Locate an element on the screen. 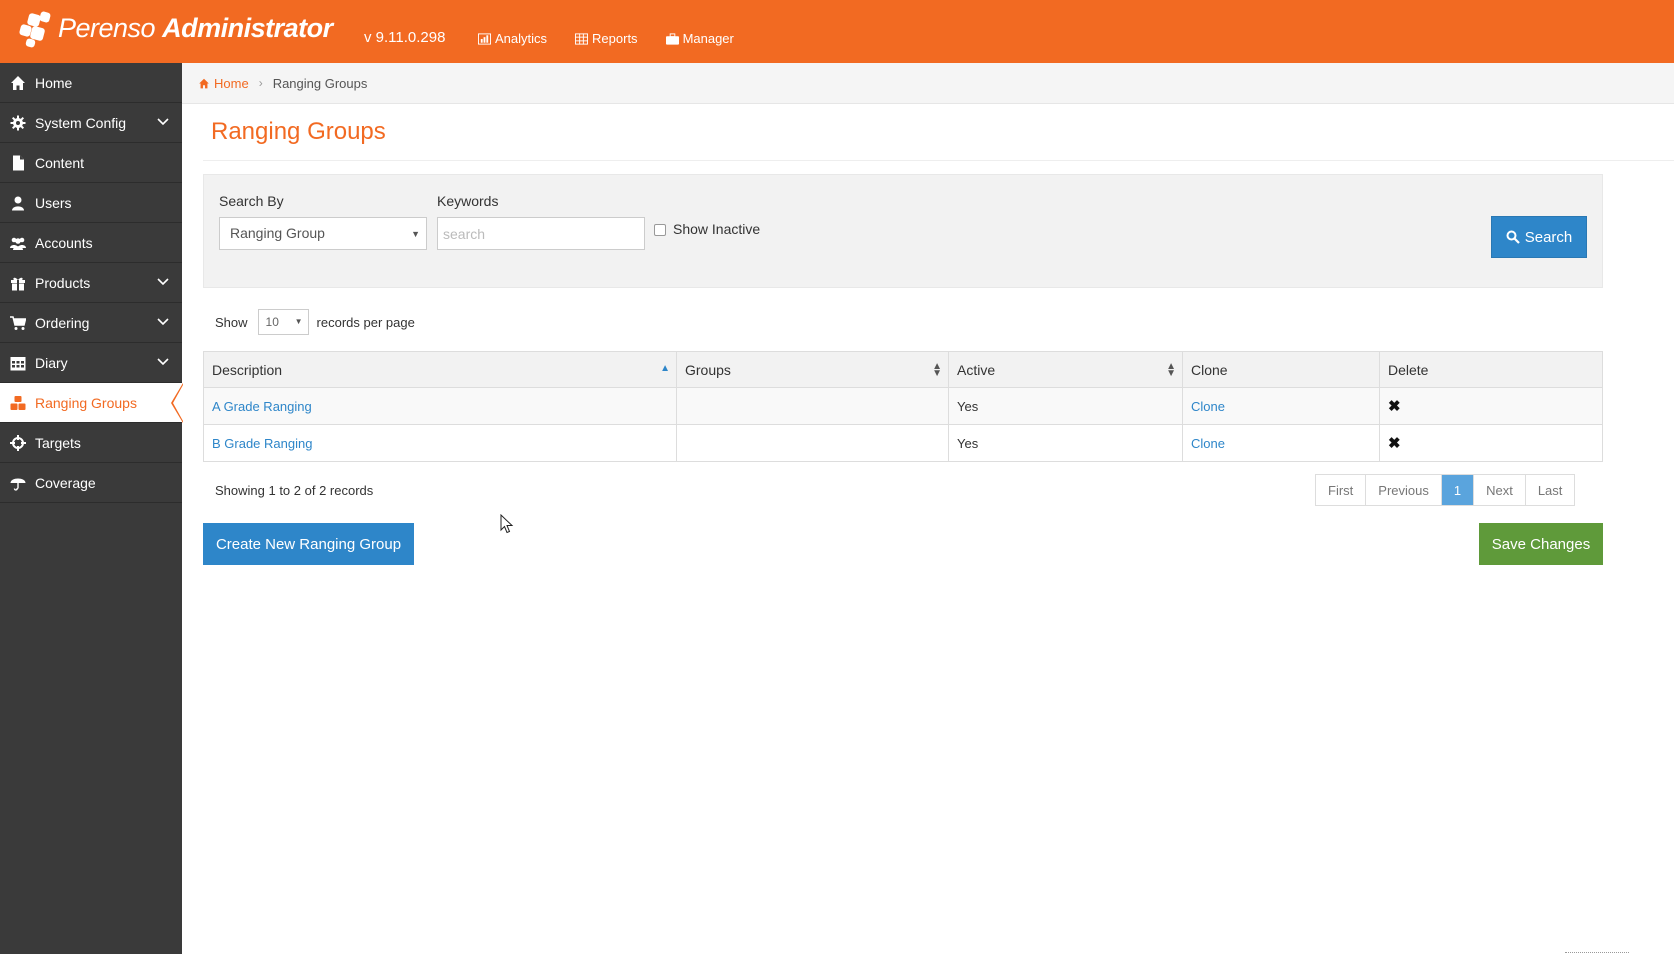 This screenshot has height=954, width=1674. nav-analytics: Analytics is located at coordinates (512, 38).